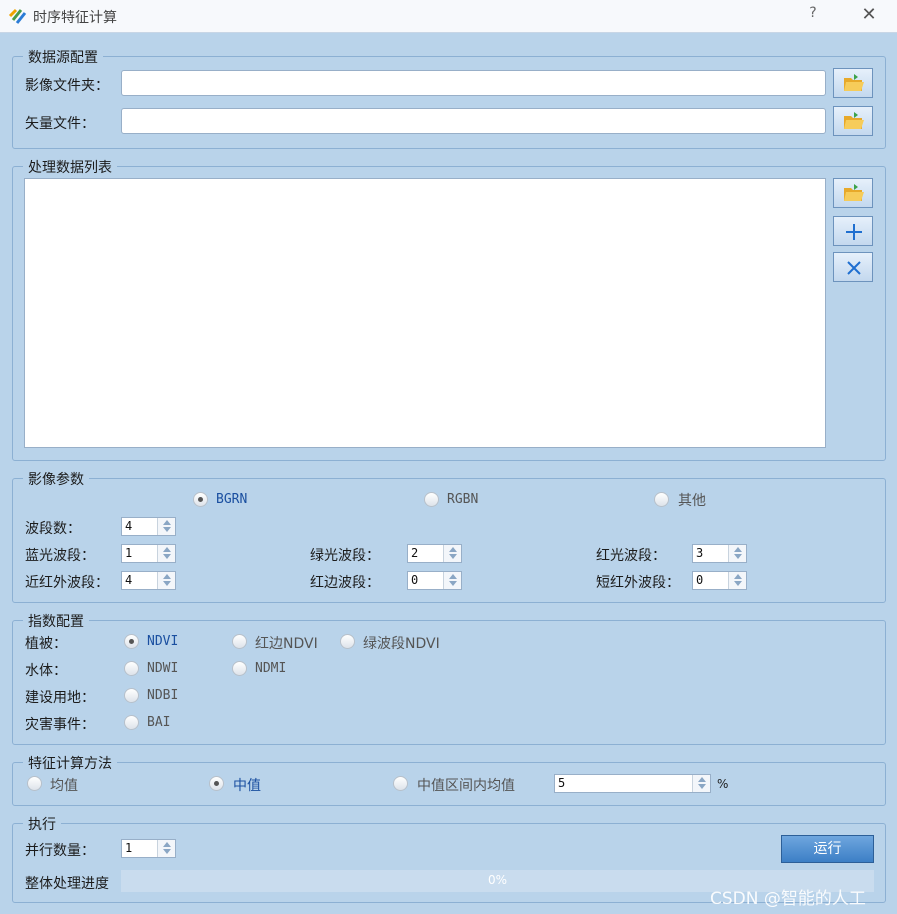 The width and height of the screenshot is (897, 914). What do you see at coordinates (434, 553) in the screenshot?
I see `green-band-spinbox: 2` at bounding box center [434, 553].